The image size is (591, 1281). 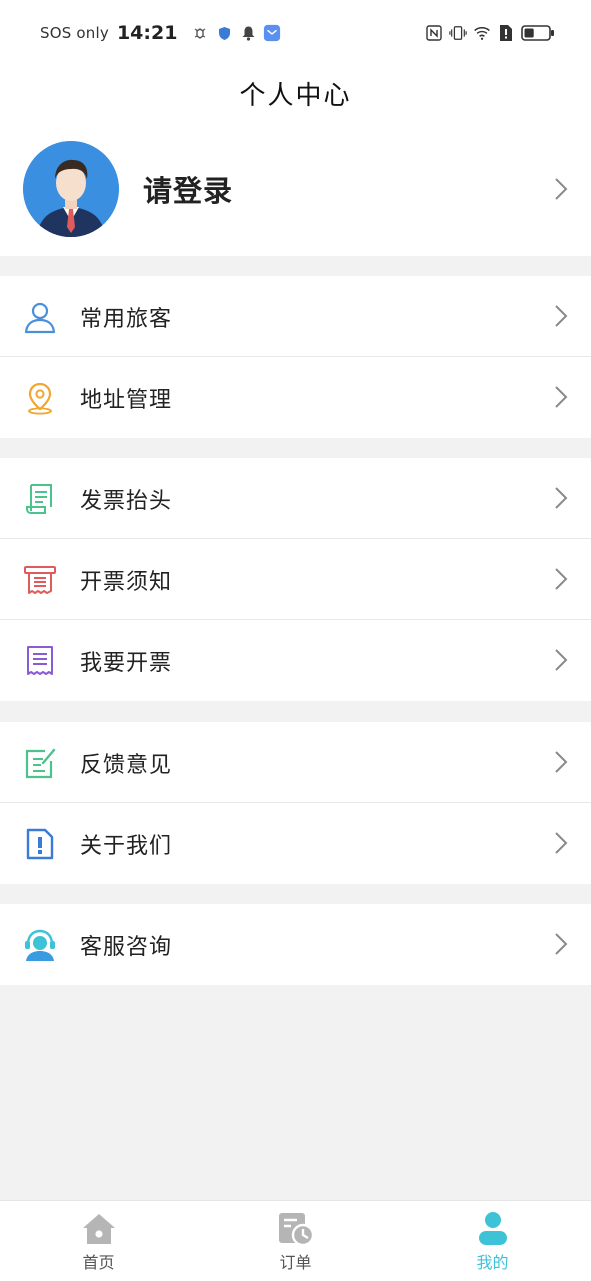 What do you see at coordinates (458, 33) in the screenshot?
I see `vibrate-icon` at bounding box center [458, 33].